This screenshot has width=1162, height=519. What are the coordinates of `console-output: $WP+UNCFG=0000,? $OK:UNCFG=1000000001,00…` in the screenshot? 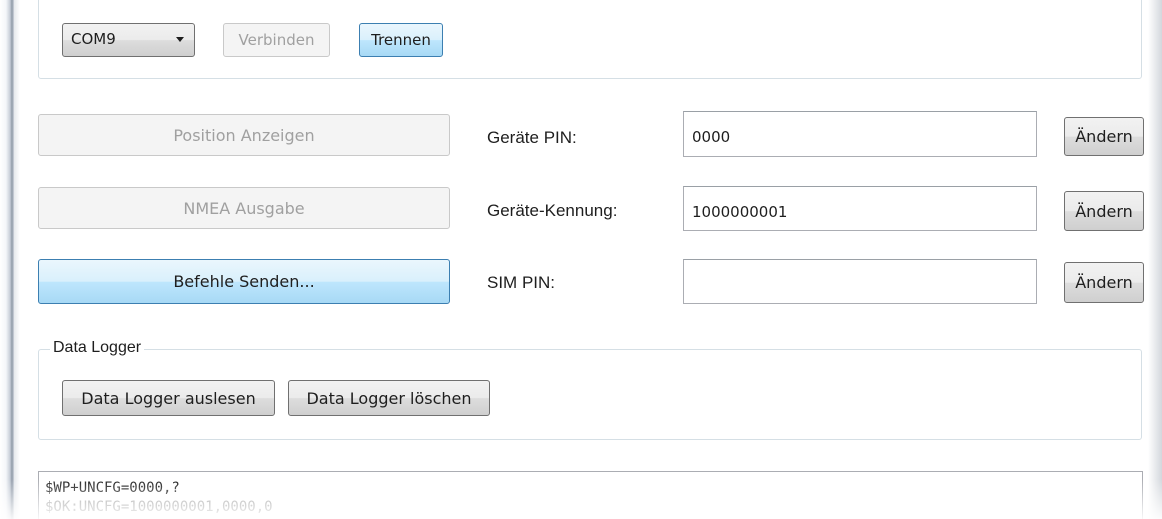 It's located at (590, 495).